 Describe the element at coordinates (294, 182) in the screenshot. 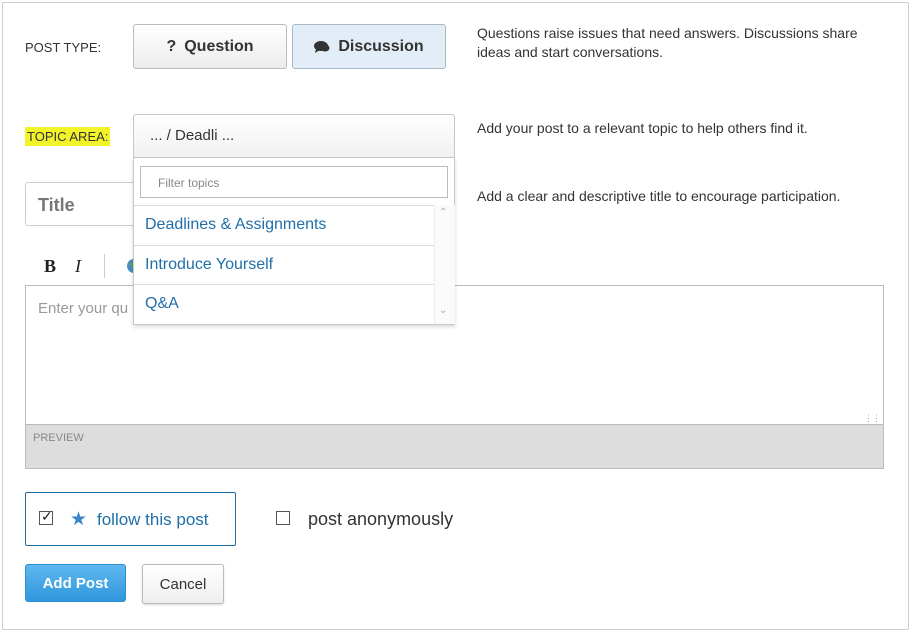

I see `filter-topics-input: Filter topics` at that location.